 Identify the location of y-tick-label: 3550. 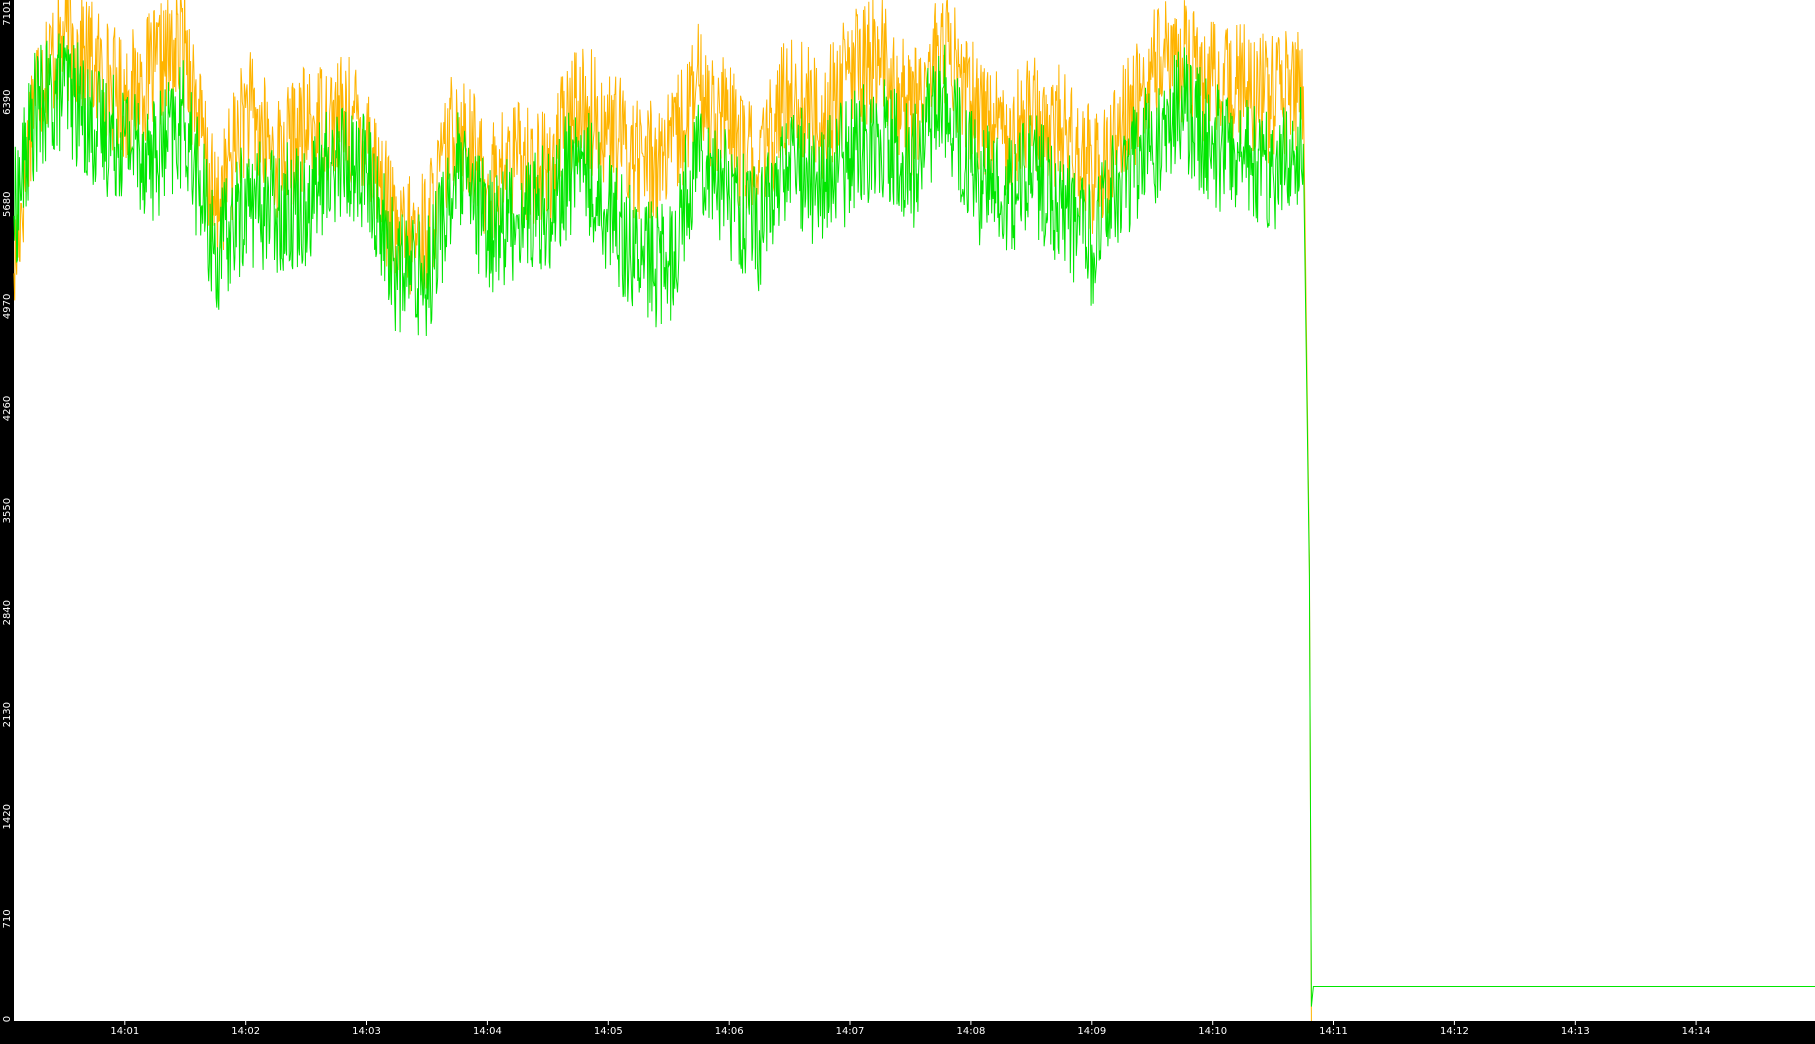
(7, 510).